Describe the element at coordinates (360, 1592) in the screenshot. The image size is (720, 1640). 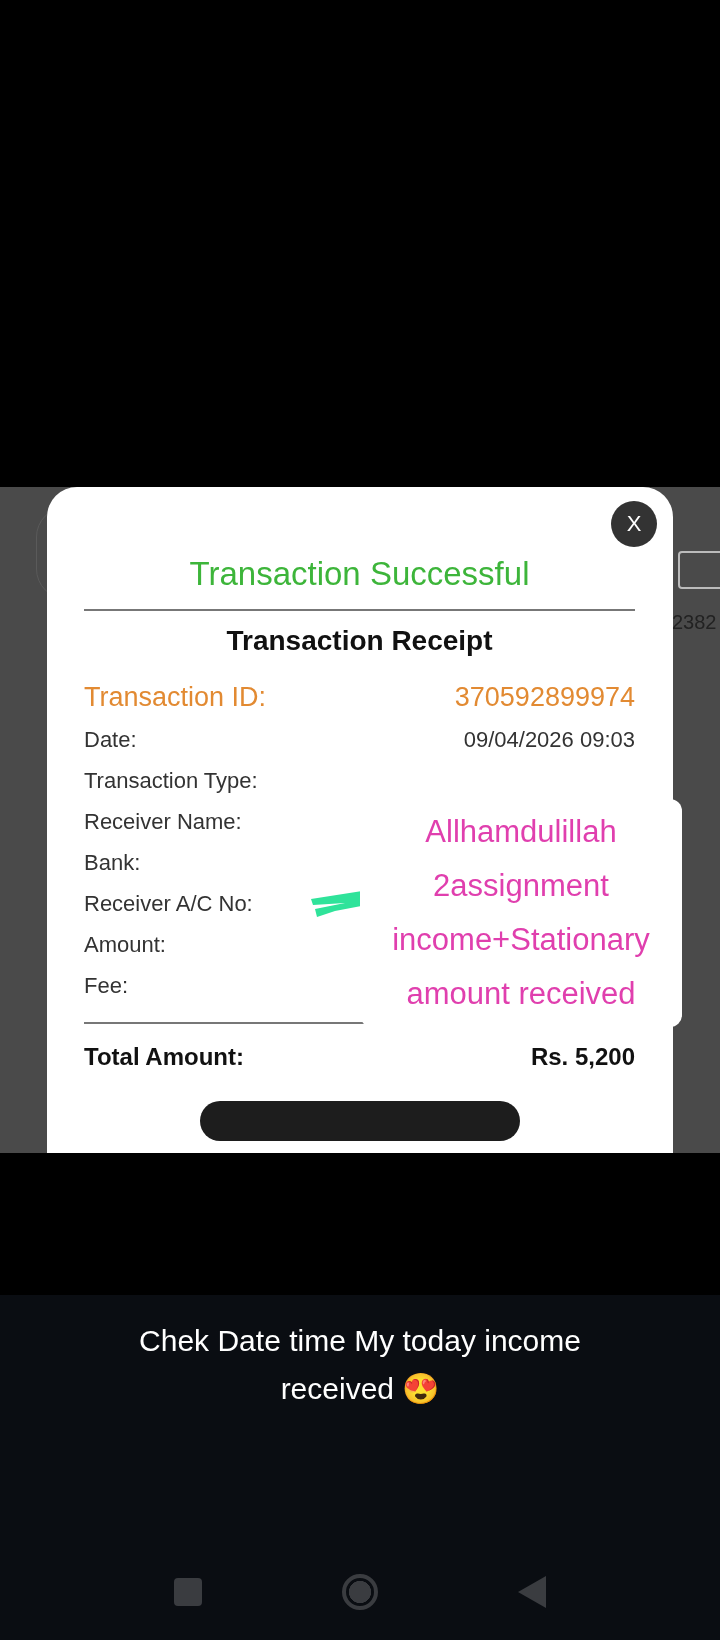
I see `home-icon` at that location.